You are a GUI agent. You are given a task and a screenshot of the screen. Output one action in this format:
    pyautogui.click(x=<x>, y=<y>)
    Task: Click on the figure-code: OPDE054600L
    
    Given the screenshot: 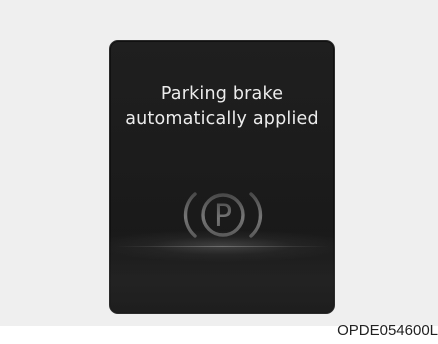 What is the action you would take?
    pyautogui.click(x=387, y=330)
    